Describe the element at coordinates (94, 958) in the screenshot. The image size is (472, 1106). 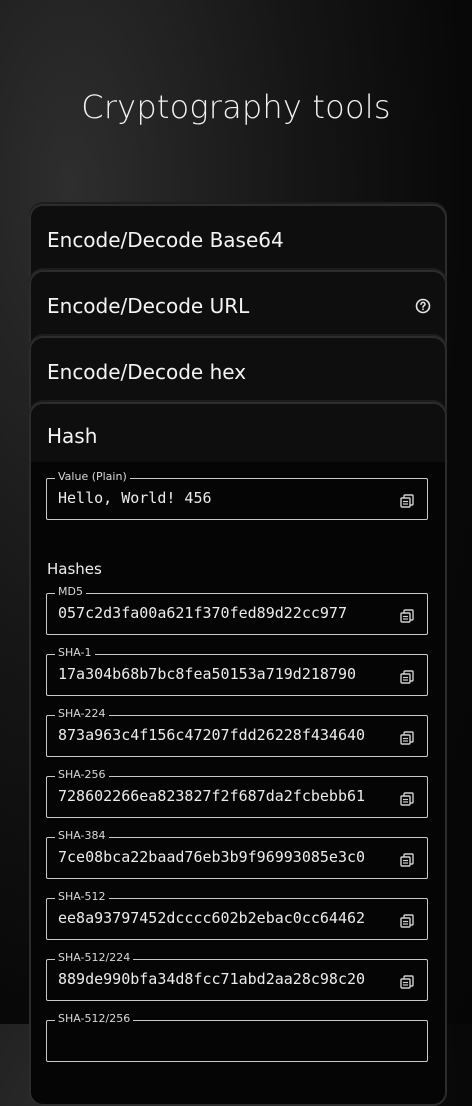
I see `hash-field-label: SHA-512/224` at that location.